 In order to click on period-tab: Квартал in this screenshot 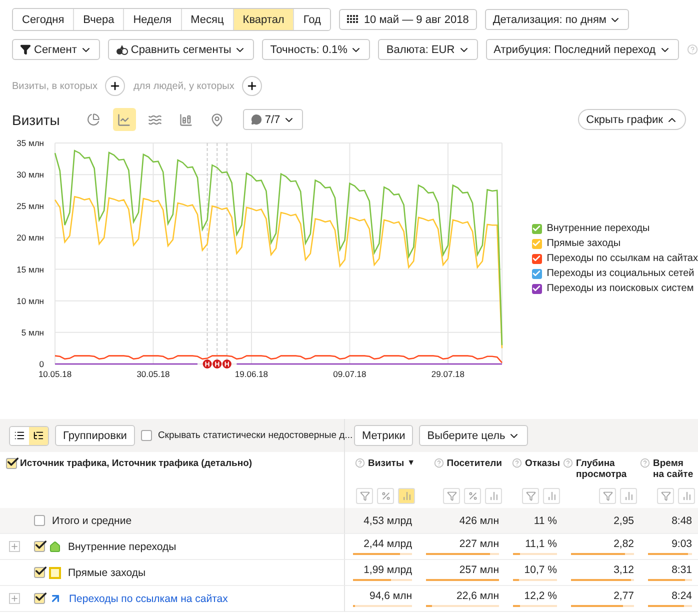, I will do `click(264, 19)`.